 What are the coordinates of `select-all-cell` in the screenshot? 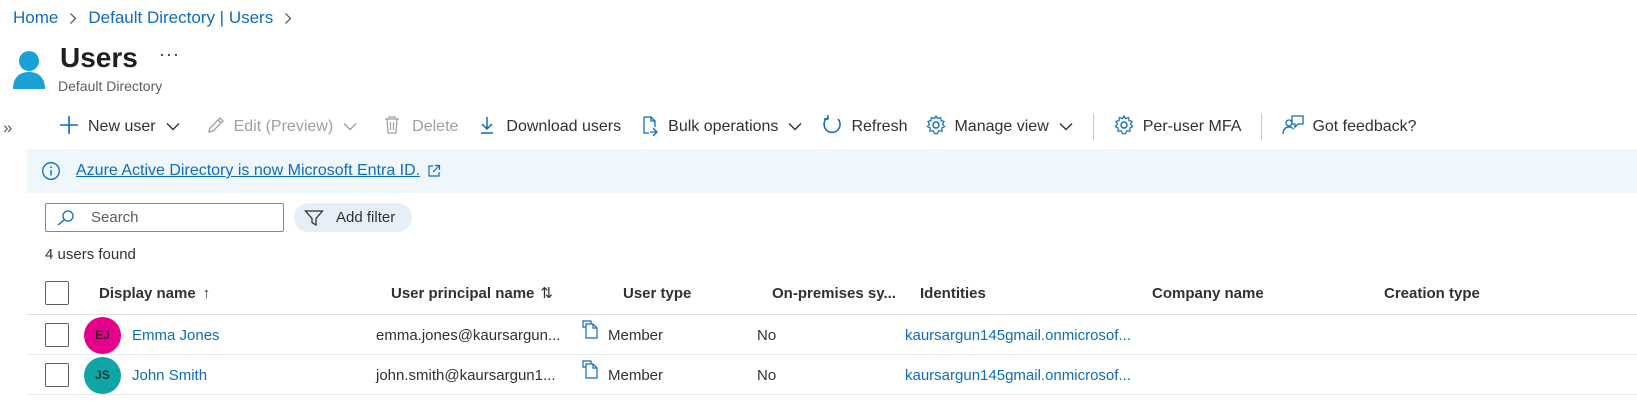 It's located at (57, 293).